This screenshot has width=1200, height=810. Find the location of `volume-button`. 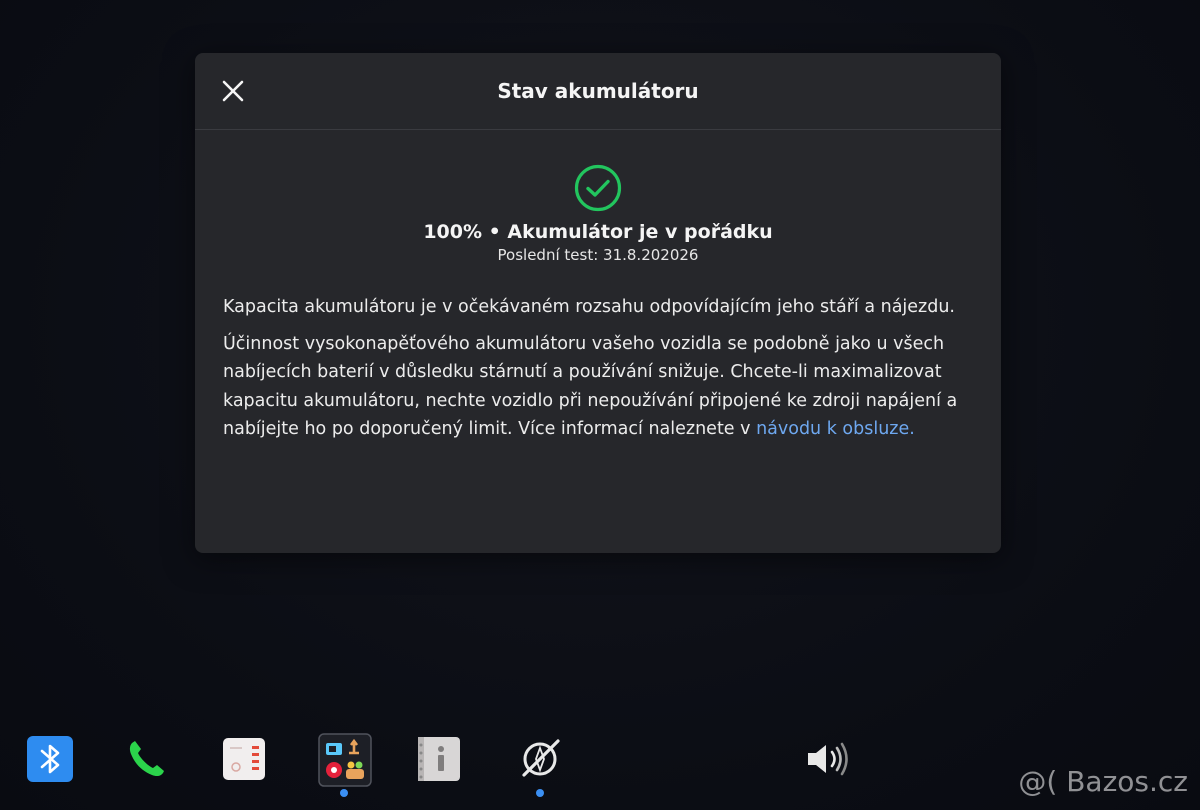

volume-button is located at coordinates (828, 759).